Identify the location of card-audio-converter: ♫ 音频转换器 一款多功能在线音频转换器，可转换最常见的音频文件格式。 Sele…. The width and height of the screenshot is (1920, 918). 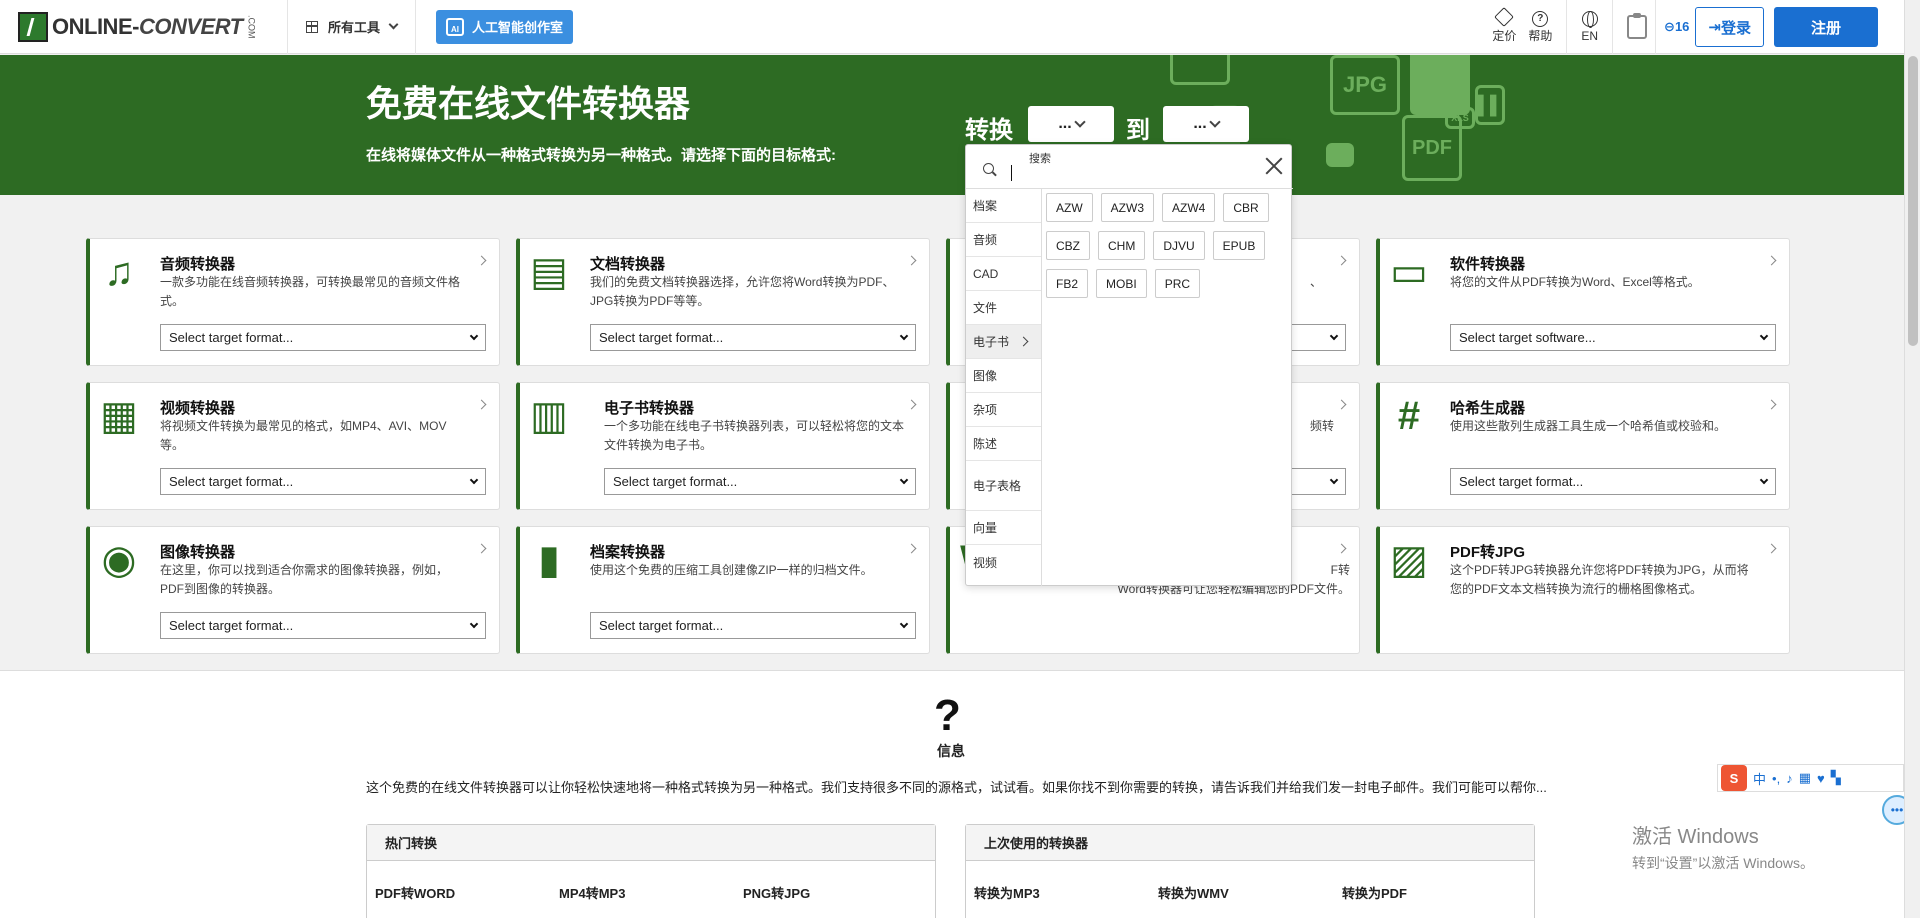
(293, 302).